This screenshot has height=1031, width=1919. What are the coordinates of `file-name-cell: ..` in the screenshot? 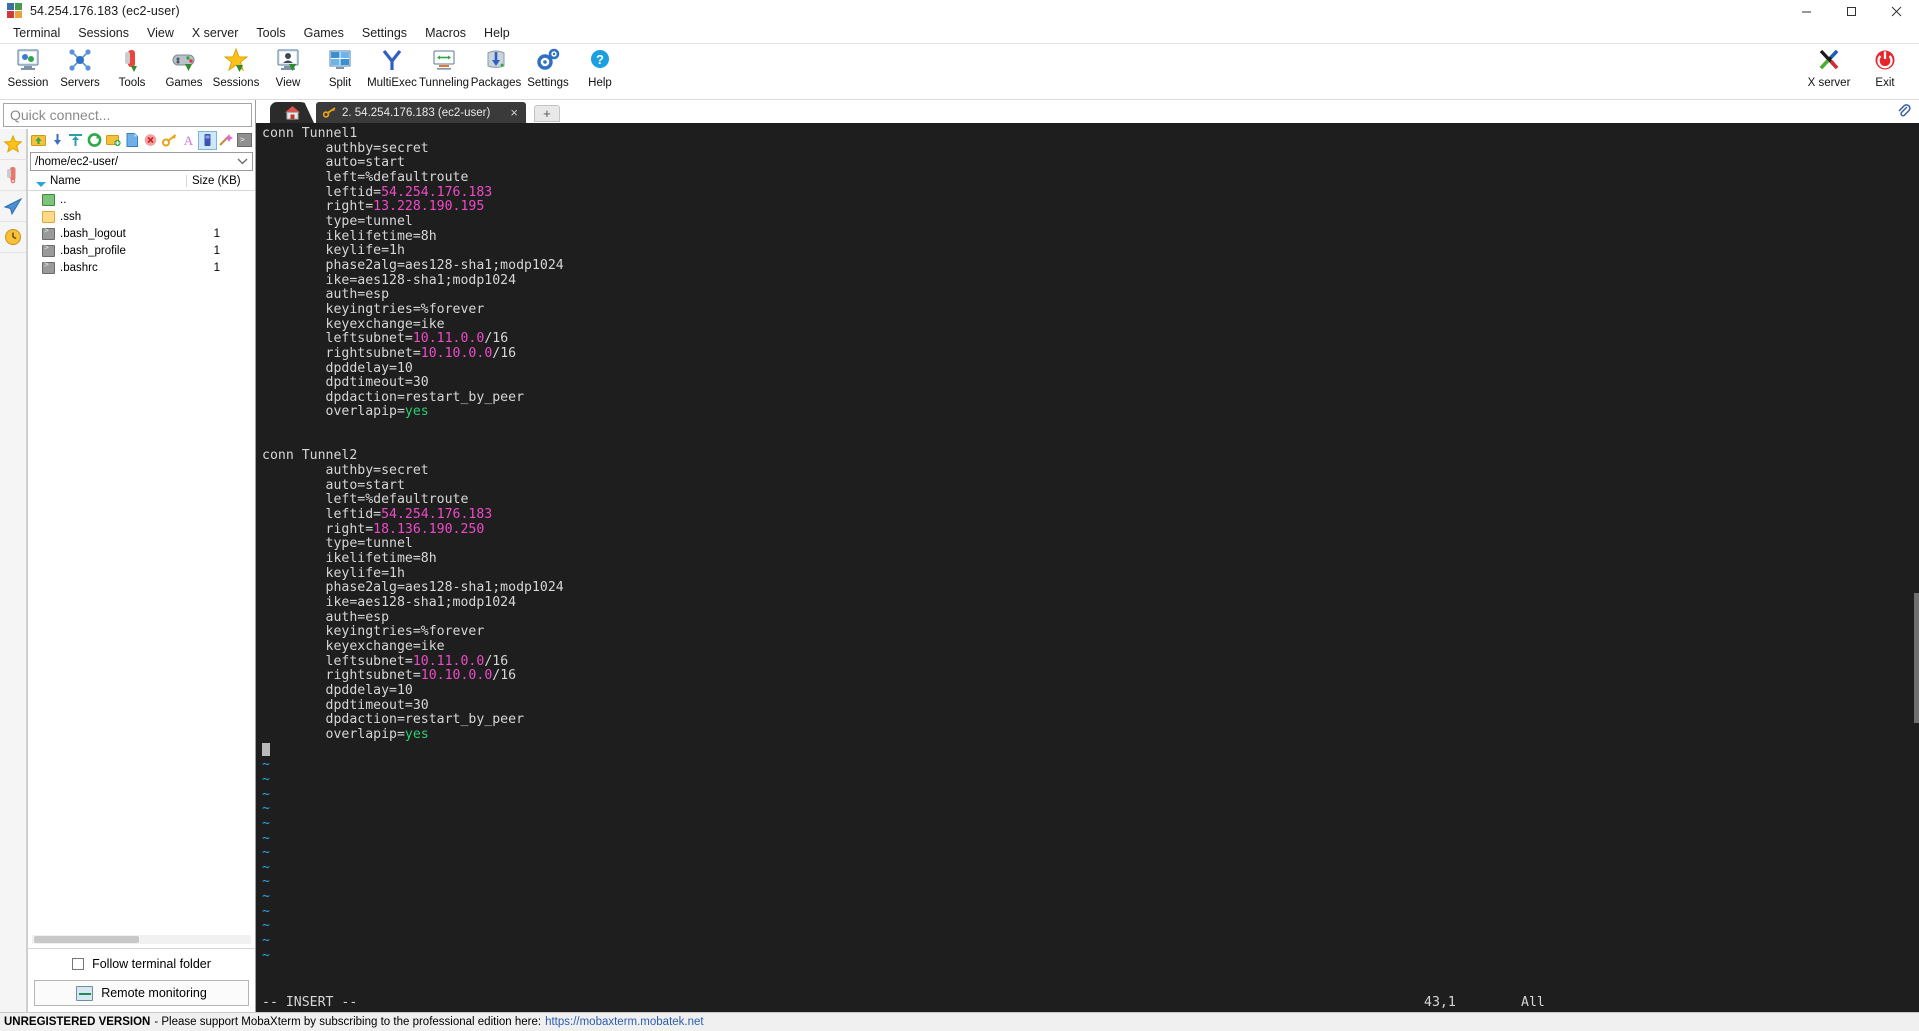 It's located at (107, 199).